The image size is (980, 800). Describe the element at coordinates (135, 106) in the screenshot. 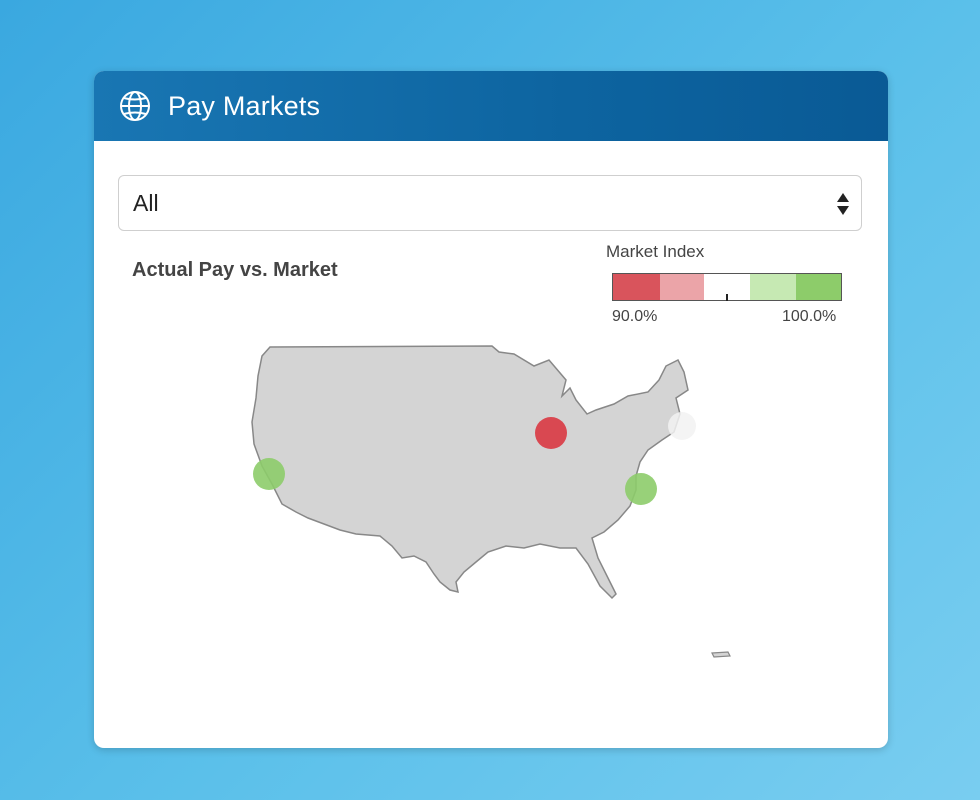

I see `globe-icon` at that location.